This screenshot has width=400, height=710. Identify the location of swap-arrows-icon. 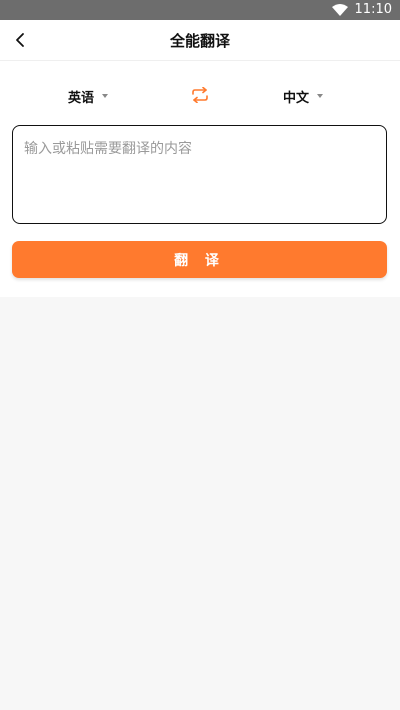
(200, 95).